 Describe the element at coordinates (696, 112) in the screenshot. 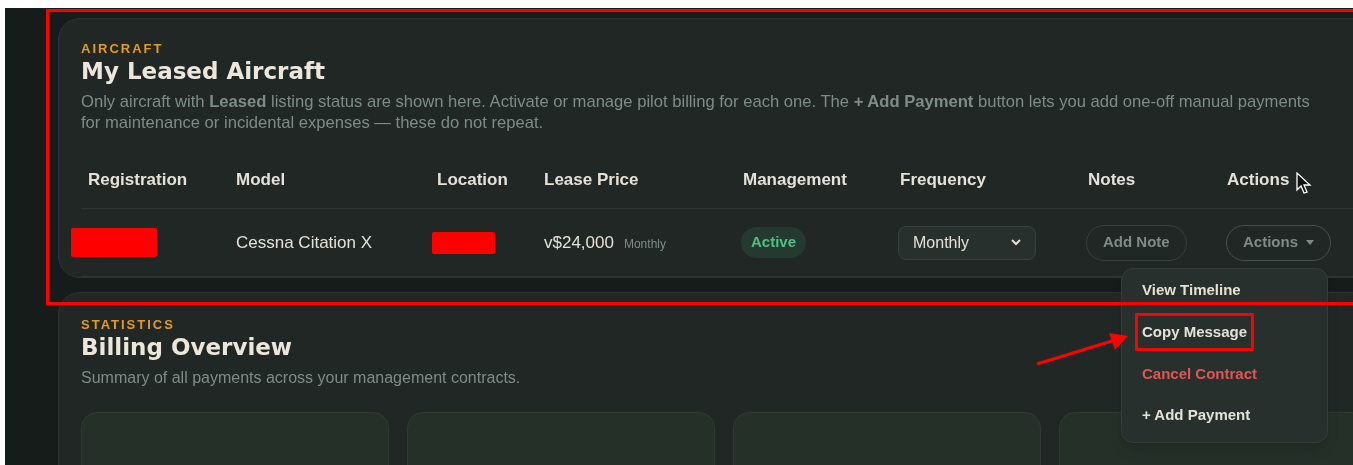

I see `section-description: Only aircraft with Leased listing status are shown here. Activate or manage pilot billing for each one. The + Add Payment button lets you add one-off manual payments for maintenance or incidental expenses — these do not repeat.` at that location.